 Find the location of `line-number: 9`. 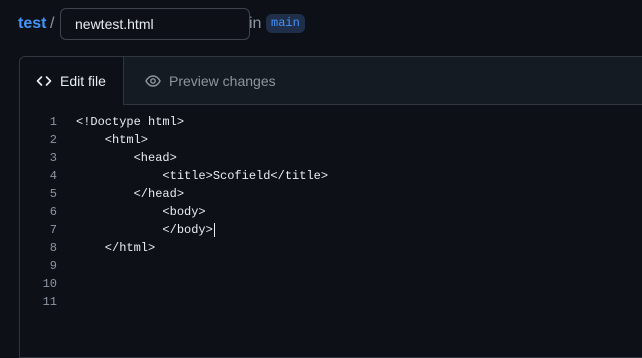

line-number: 9 is located at coordinates (53, 266).